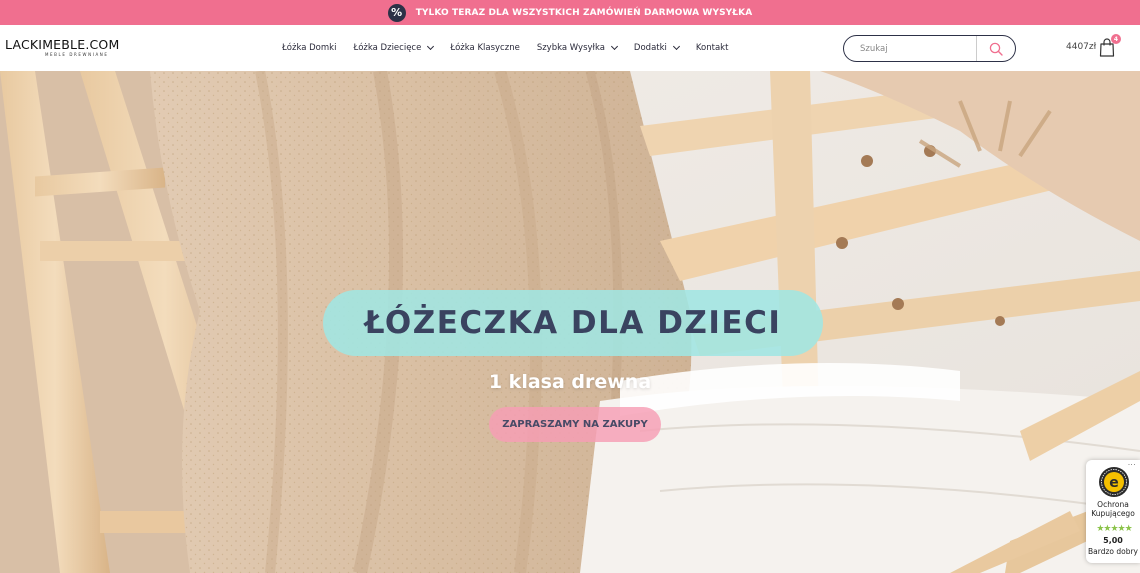  What do you see at coordinates (650, 48) in the screenshot?
I see `nav-item-label: Dodatki` at bounding box center [650, 48].